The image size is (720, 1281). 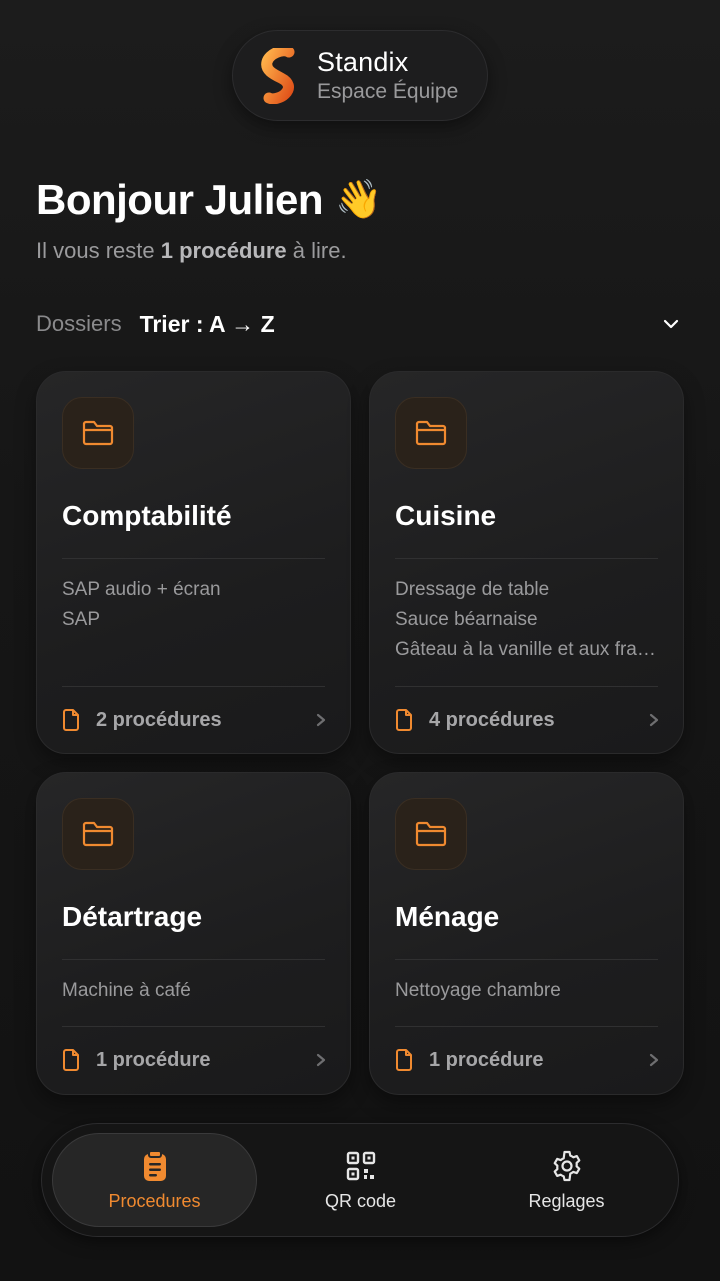 I want to click on folder-title: Ménage, so click(x=447, y=916).